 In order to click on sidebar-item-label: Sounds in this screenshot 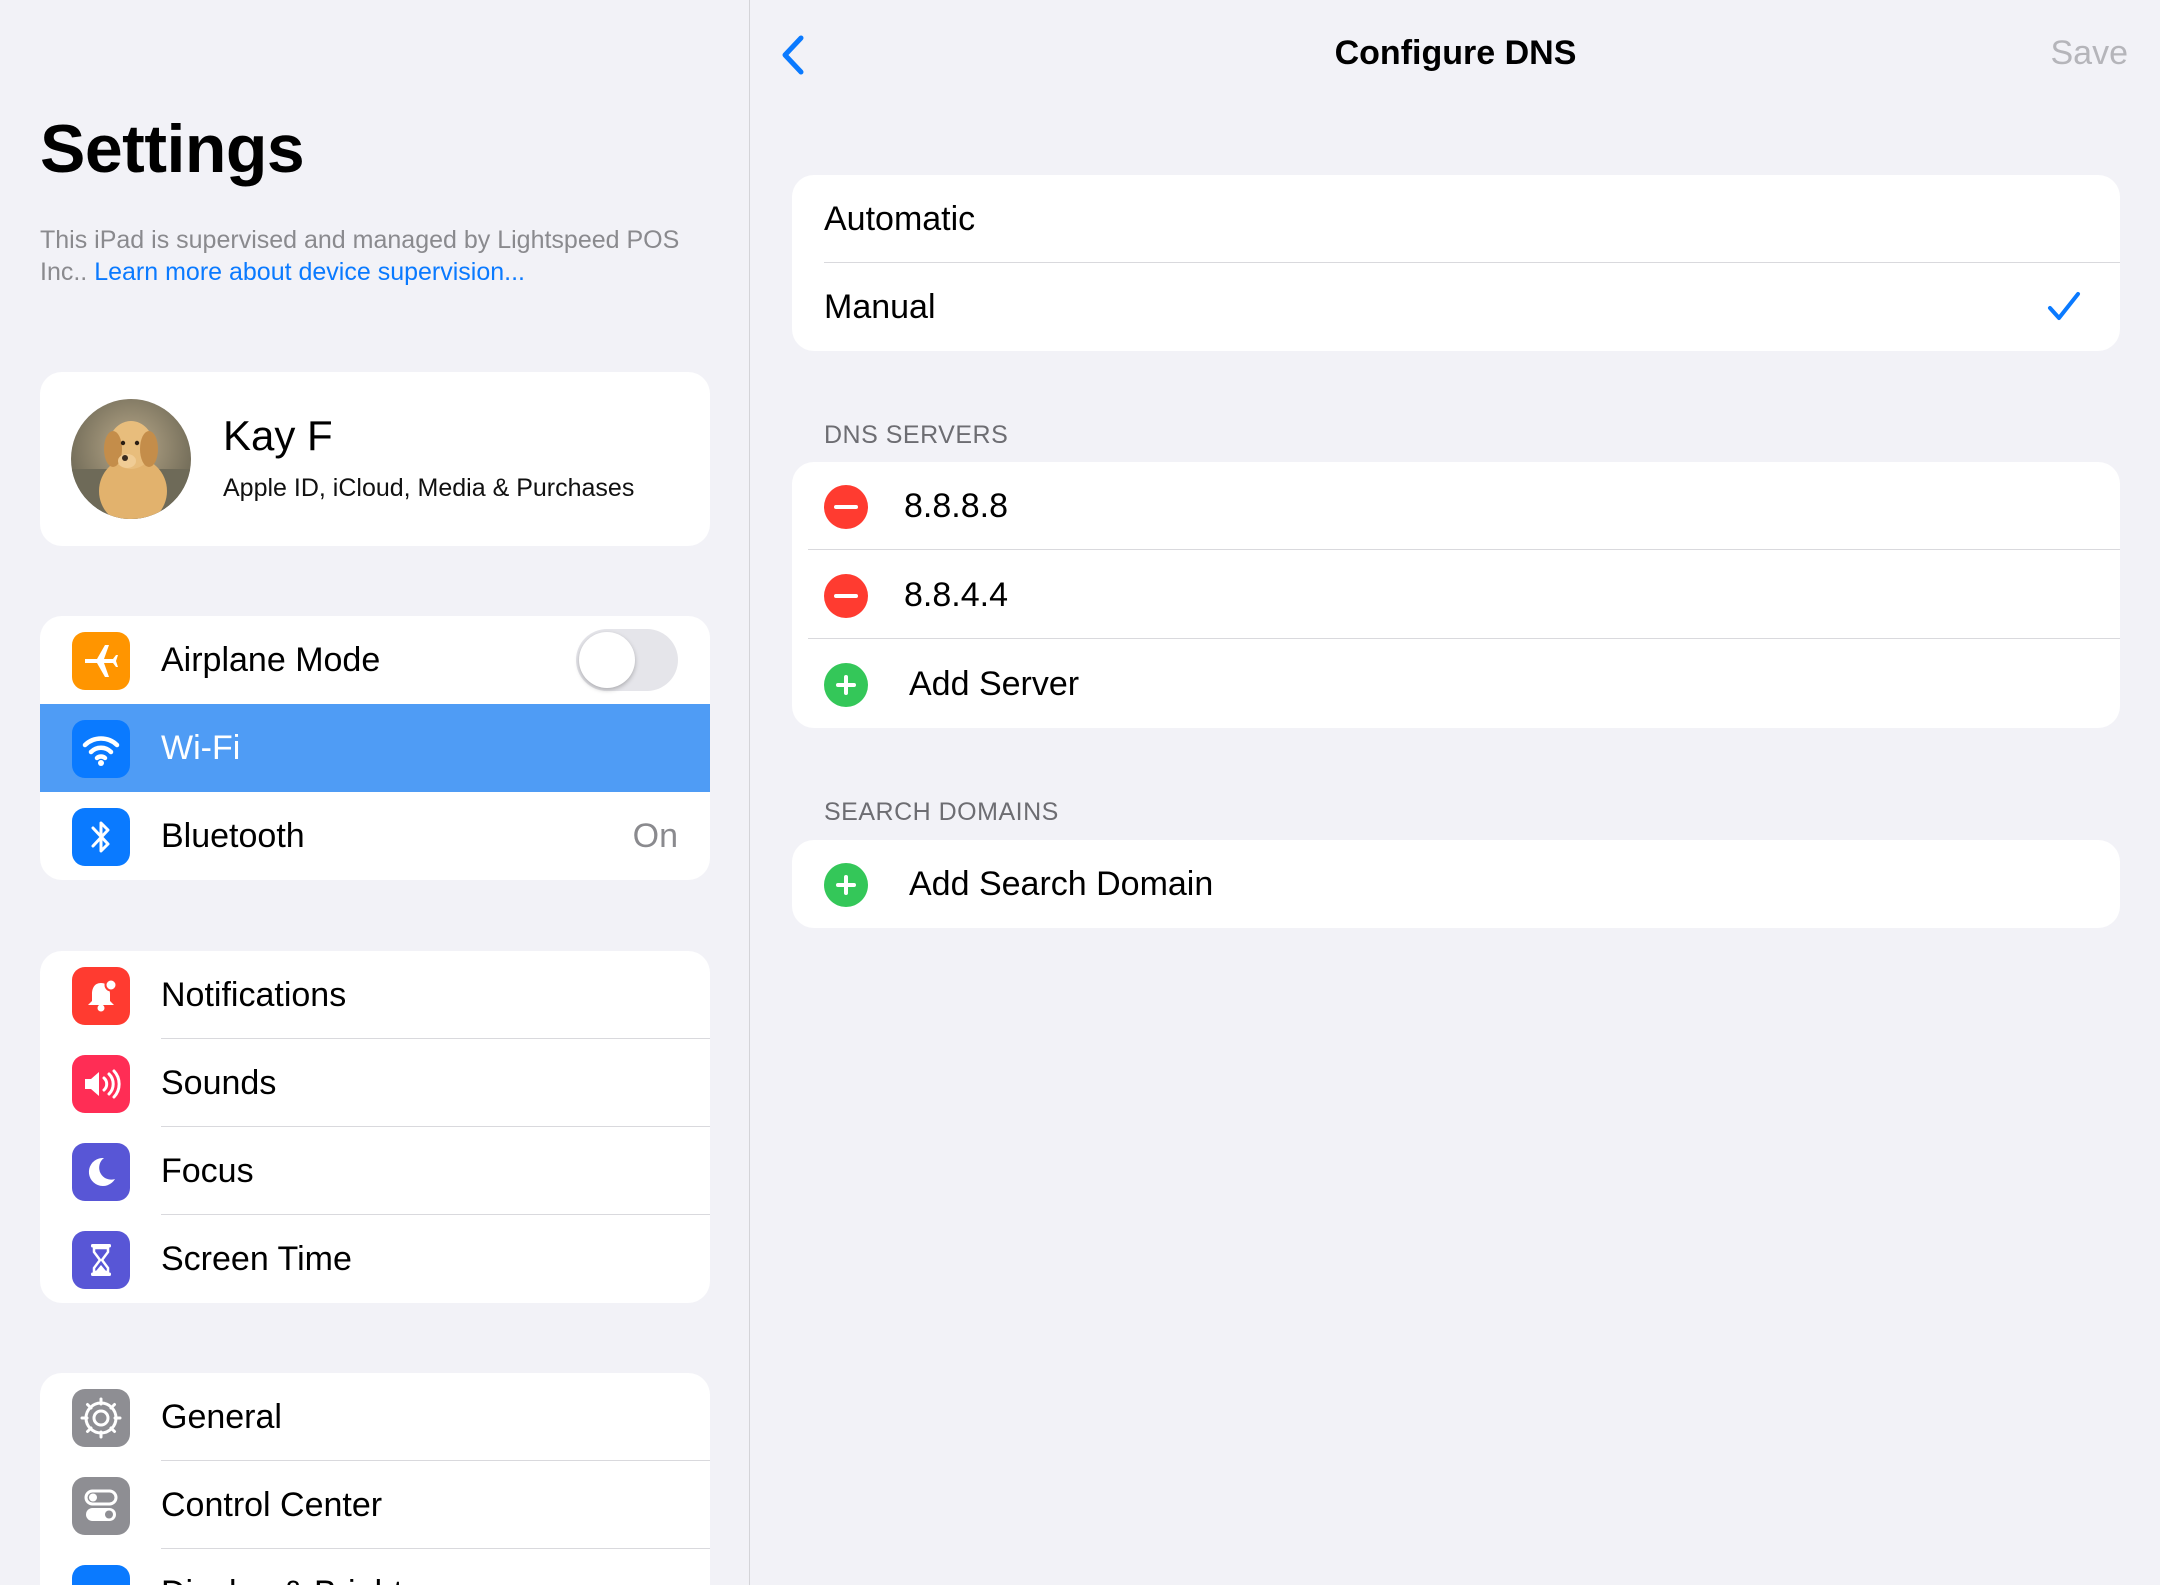, I will do `click(219, 1083)`.